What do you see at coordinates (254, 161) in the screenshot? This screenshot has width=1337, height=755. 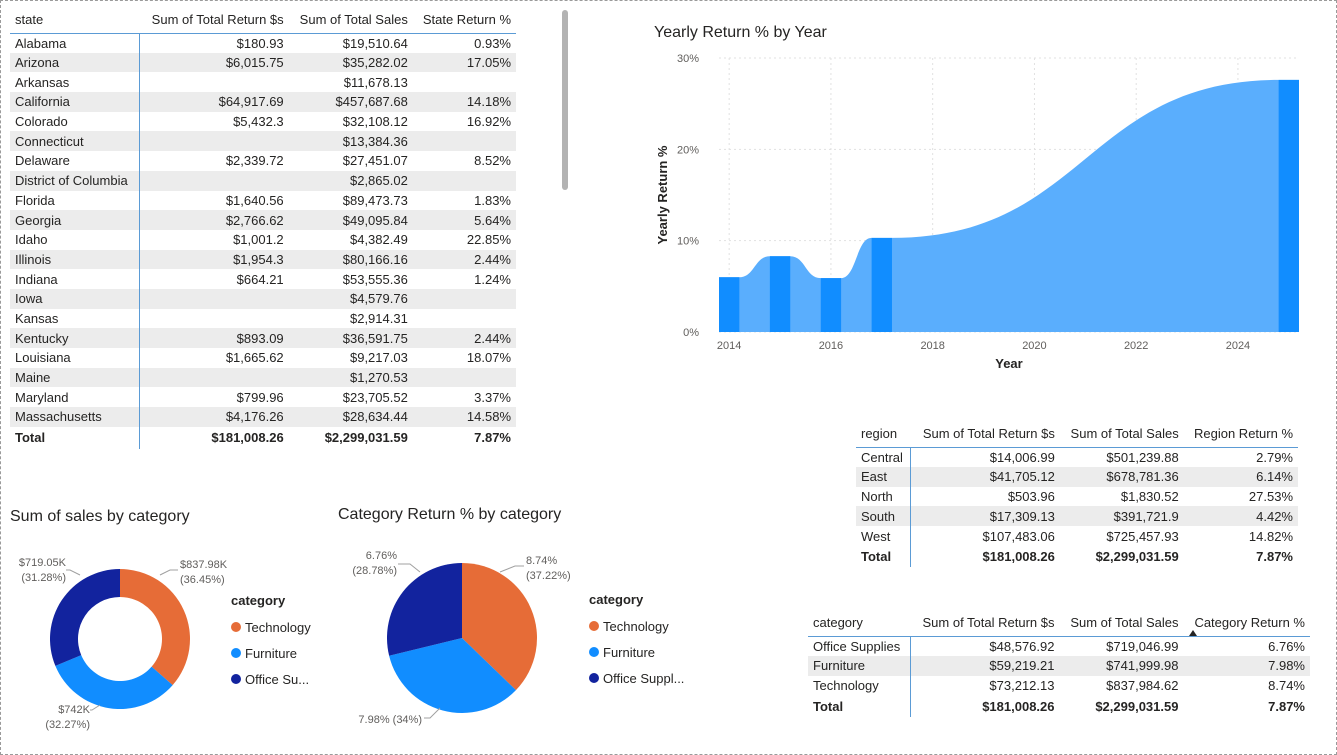 I see `return-cell: $2,339.72` at bounding box center [254, 161].